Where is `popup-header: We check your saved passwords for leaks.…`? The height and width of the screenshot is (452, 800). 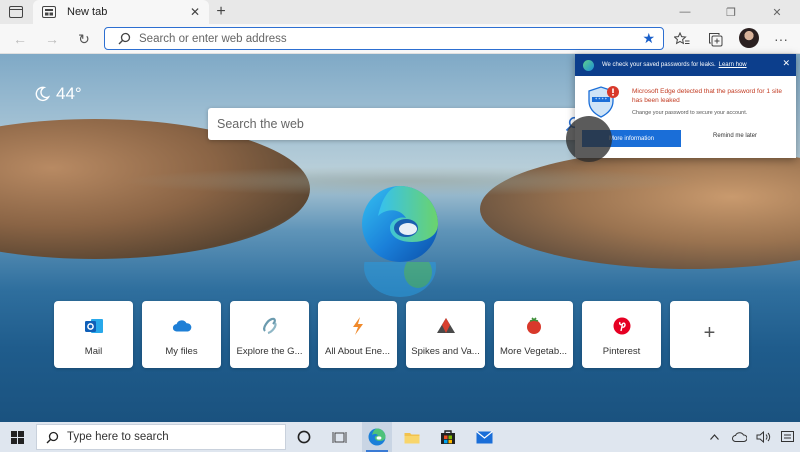 popup-header: We check your saved passwords for leaks.… is located at coordinates (685, 65).